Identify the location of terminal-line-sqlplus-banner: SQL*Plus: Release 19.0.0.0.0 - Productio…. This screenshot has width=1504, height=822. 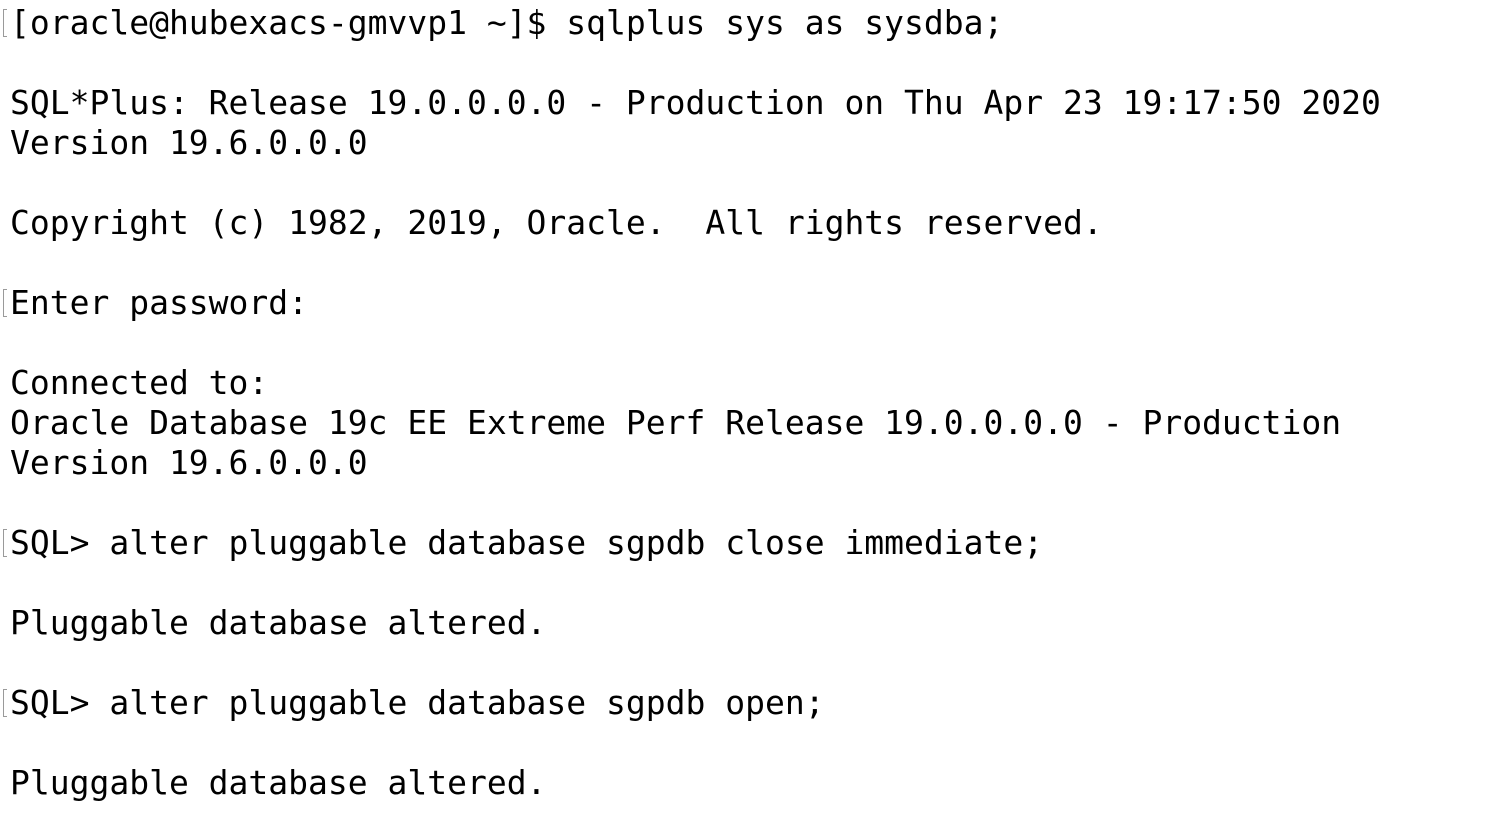
(695, 102).